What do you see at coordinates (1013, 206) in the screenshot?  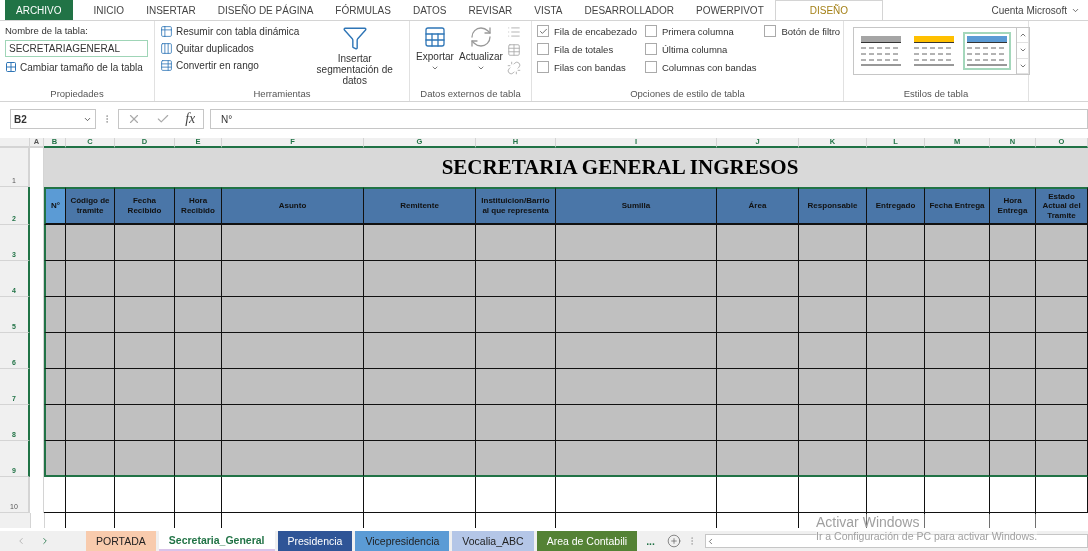 I see `table-header-cell: Hora Entrega` at bounding box center [1013, 206].